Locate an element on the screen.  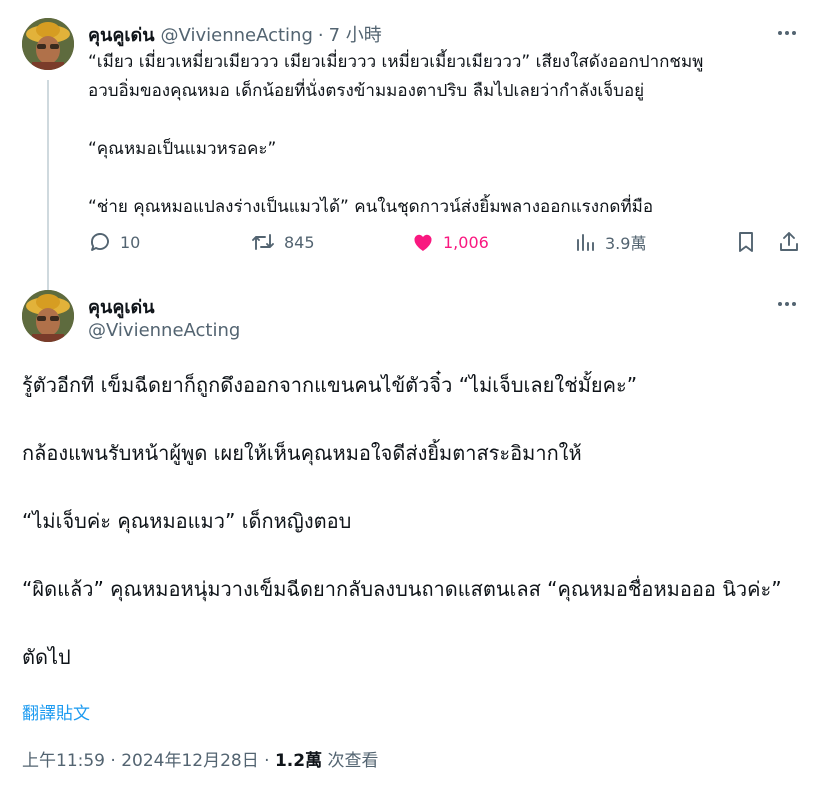
tweet-meta: 上午11:59 · 2024年12月28日 · 1.2萬 次查看 is located at coordinates (200, 758).